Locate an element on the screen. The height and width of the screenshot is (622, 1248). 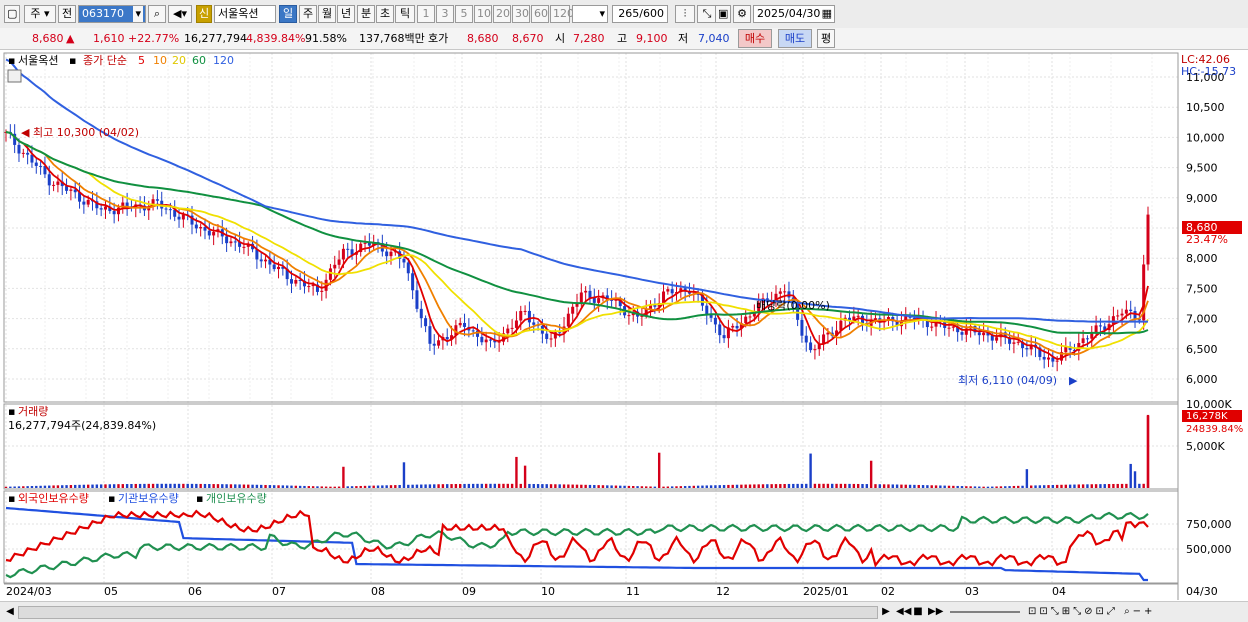
period-year-tab: 년 is located at coordinates (346, 14).